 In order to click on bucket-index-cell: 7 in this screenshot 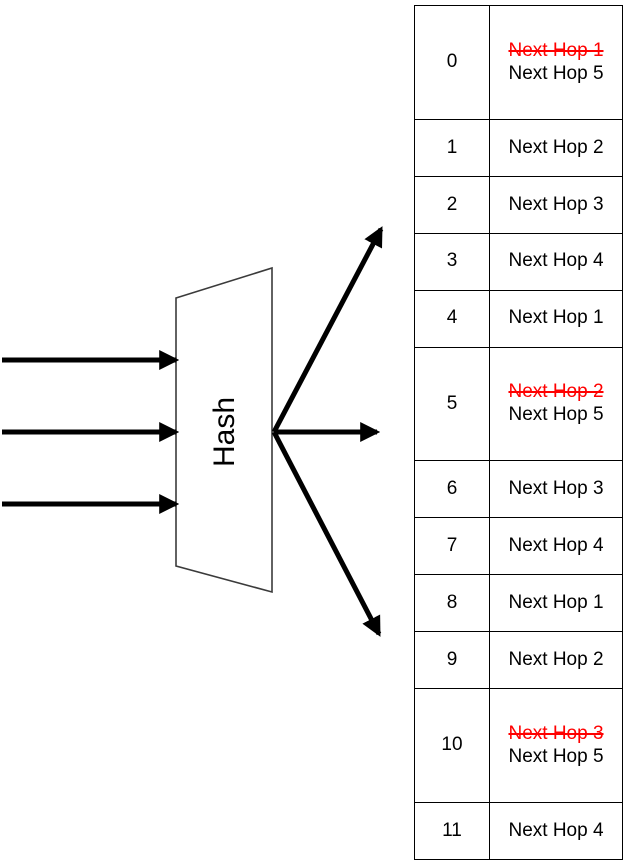, I will do `click(452, 546)`.